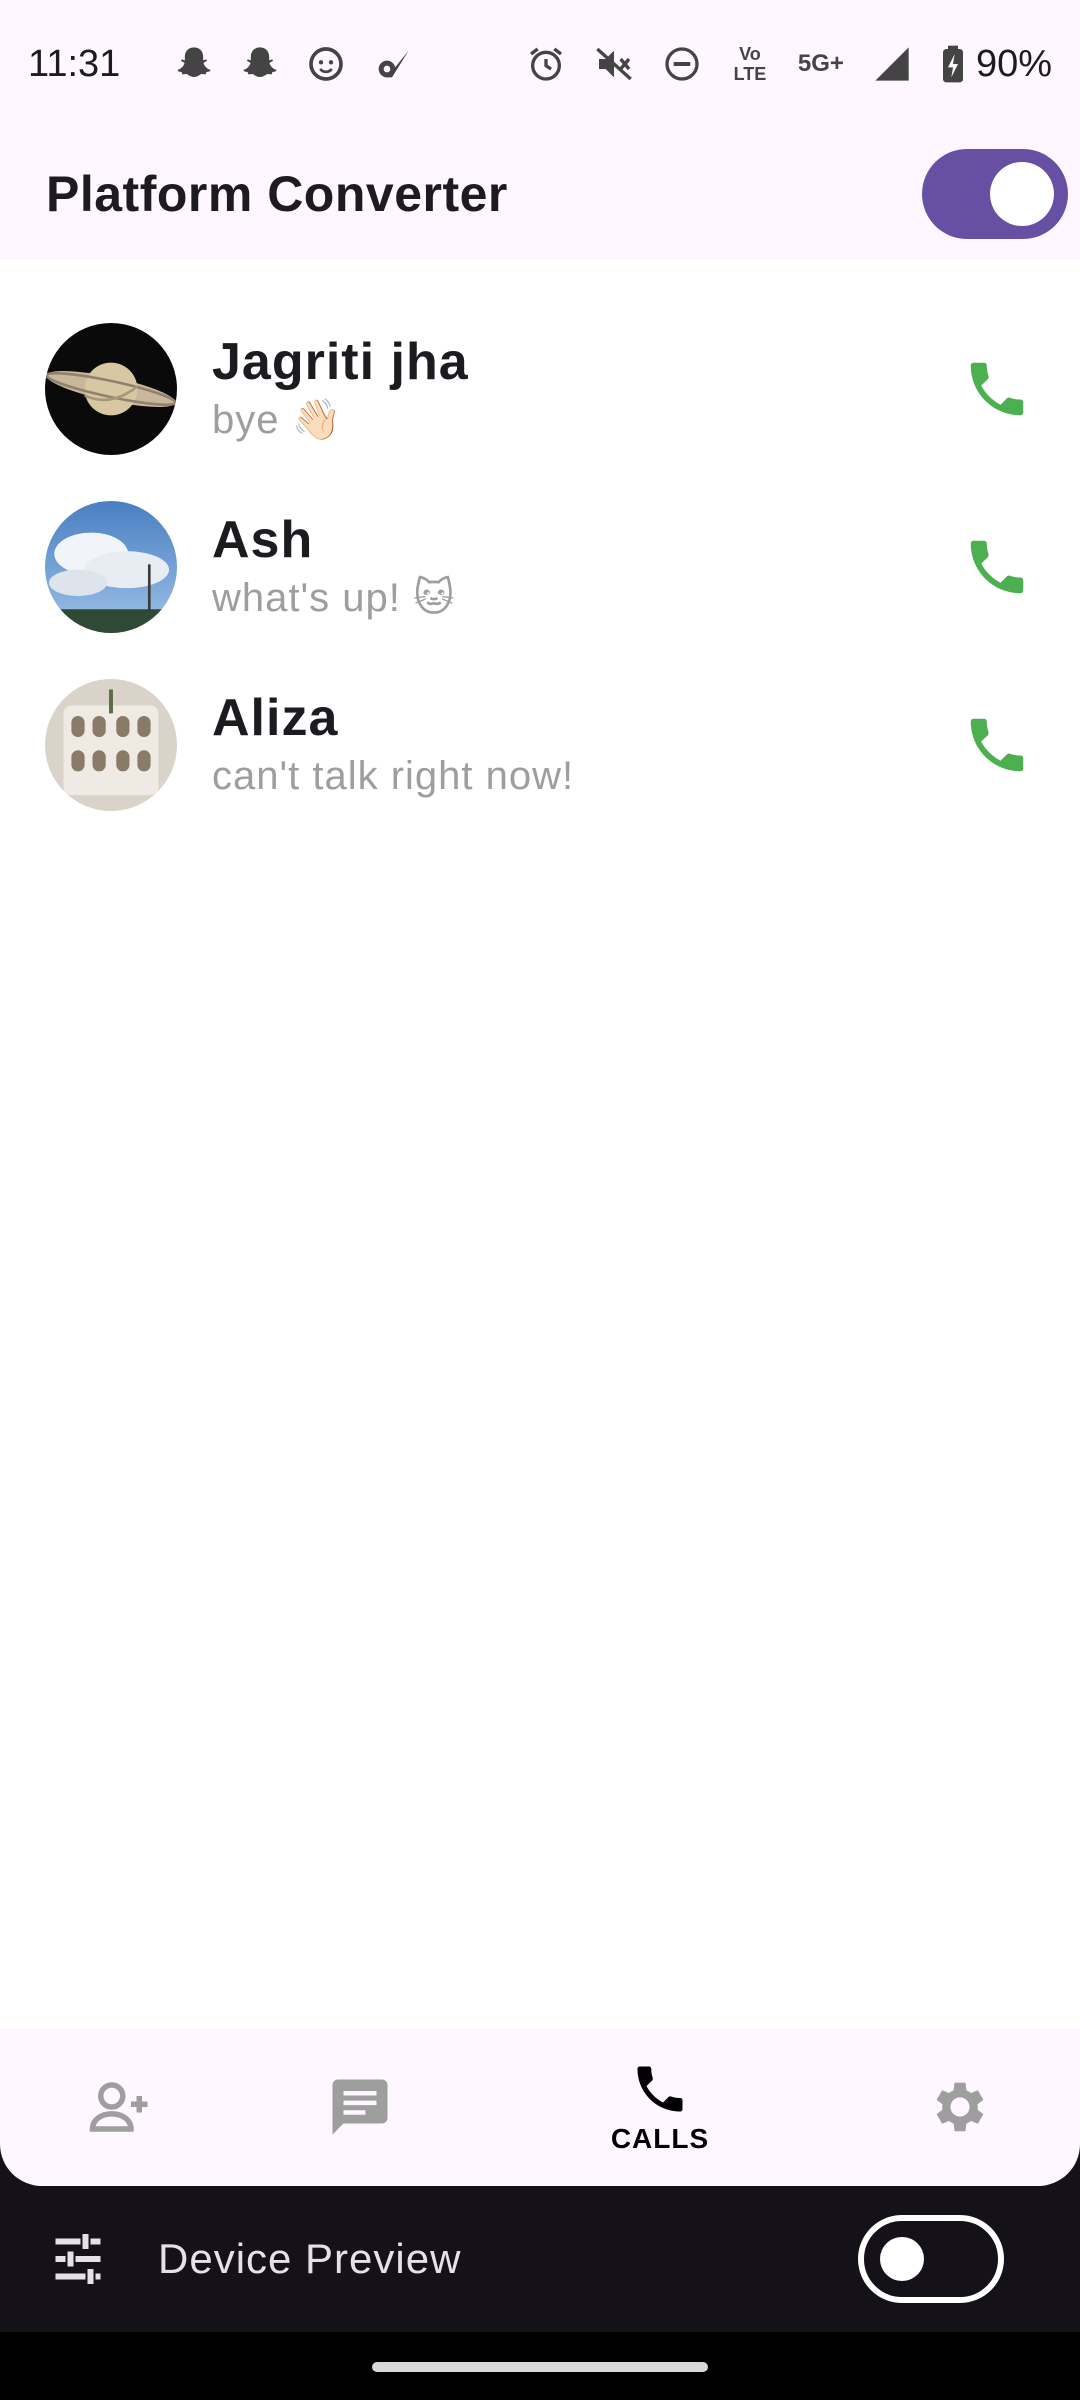 Image resolution: width=1080 pixels, height=2400 pixels. What do you see at coordinates (263, 540) in the screenshot?
I see `contact-name: Ash` at bounding box center [263, 540].